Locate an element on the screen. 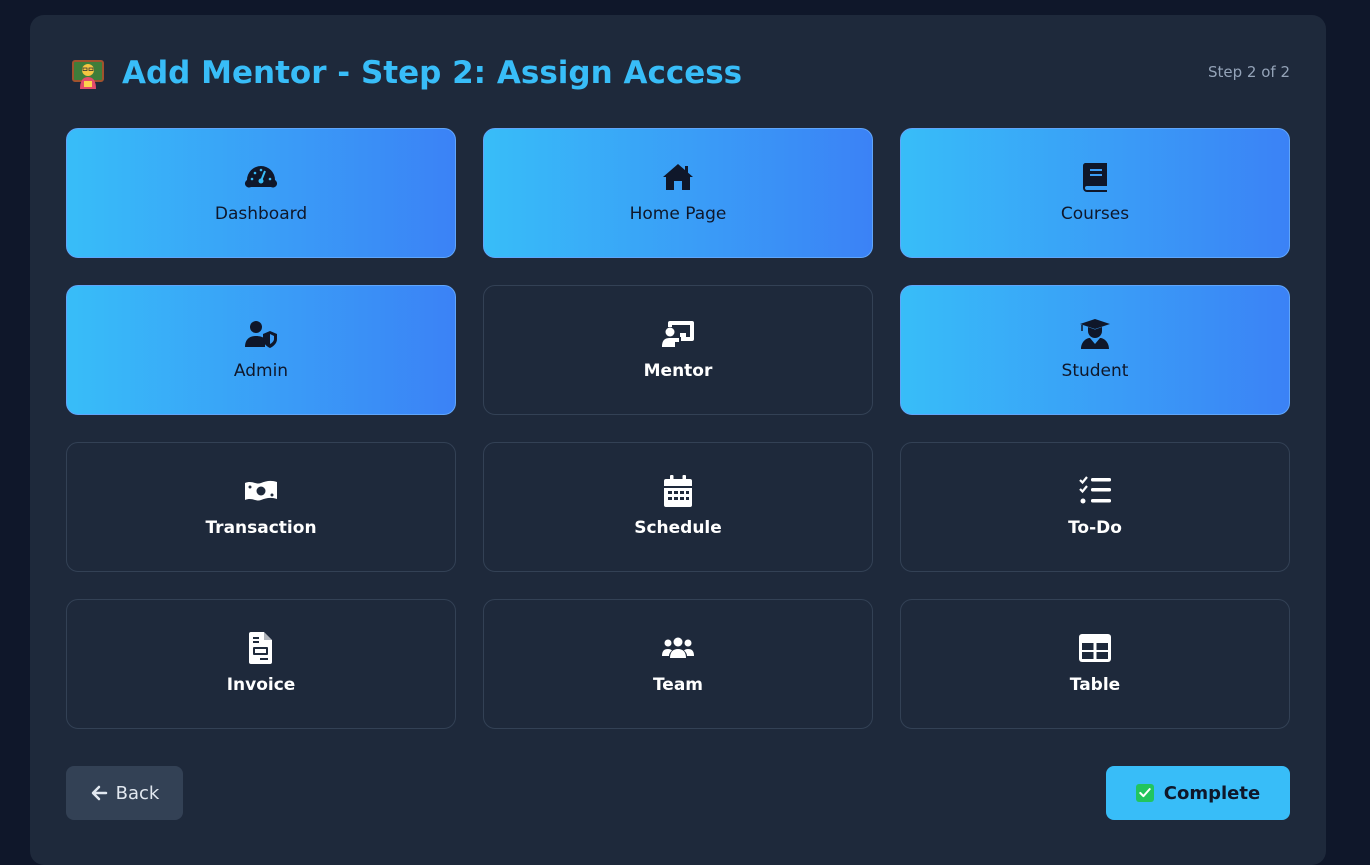 This screenshot has width=1370, height=865. access-tile-courses: Courses is located at coordinates (1095, 193).